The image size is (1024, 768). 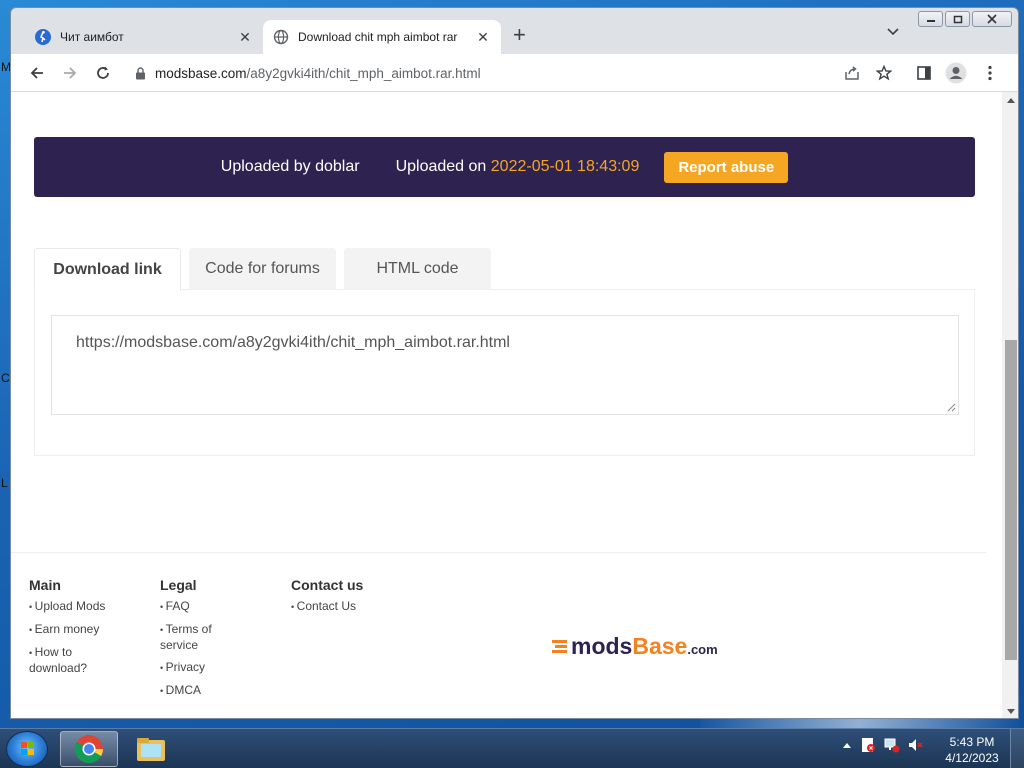 I want to click on report-abuse-button: Report abuse, so click(x=726, y=167).